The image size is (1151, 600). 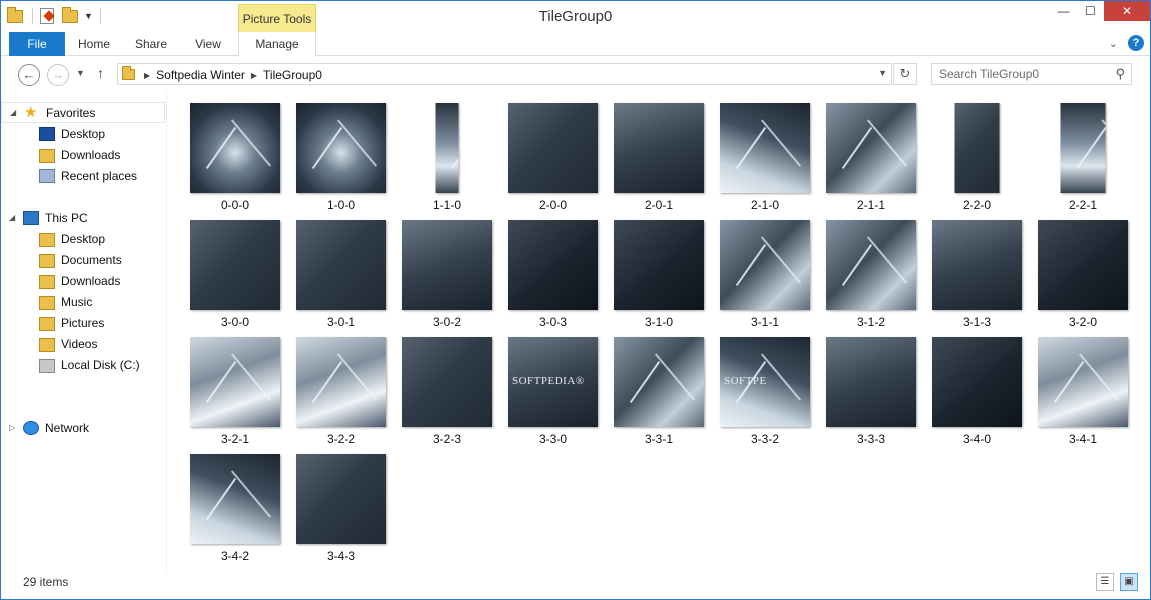 I want to click on file-tile: 3-4-2, so click(x=235, y=512).